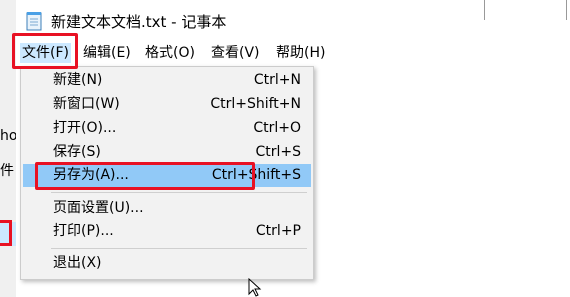  Describe the element at coordinates (9, 136) in the screenshot. I see `background-text-fragment: ho` at that location.